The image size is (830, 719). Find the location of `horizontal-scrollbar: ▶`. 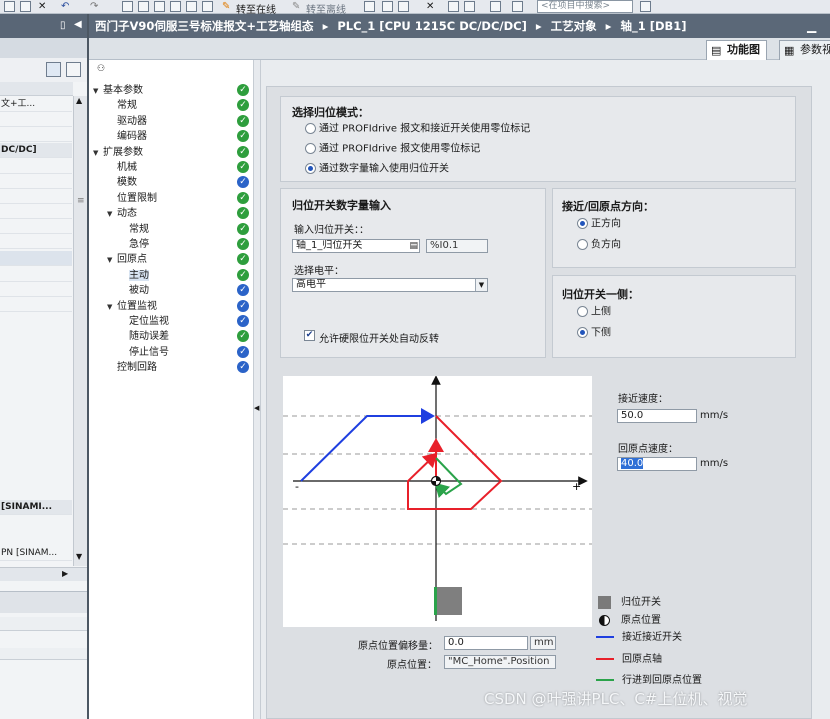

horizontal-scrollbar: ▶ is located at coordinates (43, 574).